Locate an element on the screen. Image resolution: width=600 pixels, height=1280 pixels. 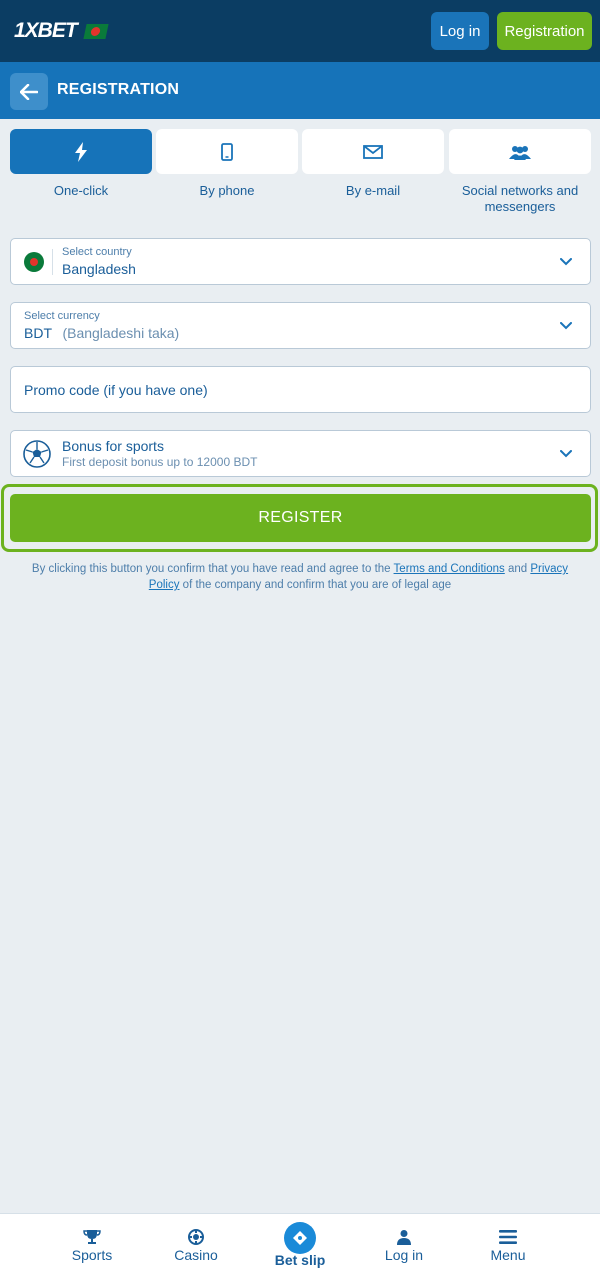
user-icon is located at coordinates (404, 1237).